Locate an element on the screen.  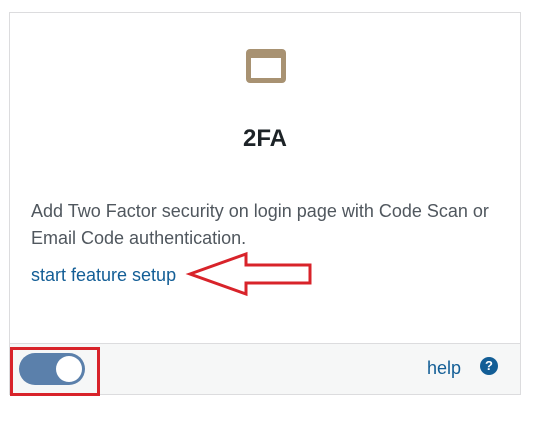
red-arrow-annotation is located at coordinates (248, 274).